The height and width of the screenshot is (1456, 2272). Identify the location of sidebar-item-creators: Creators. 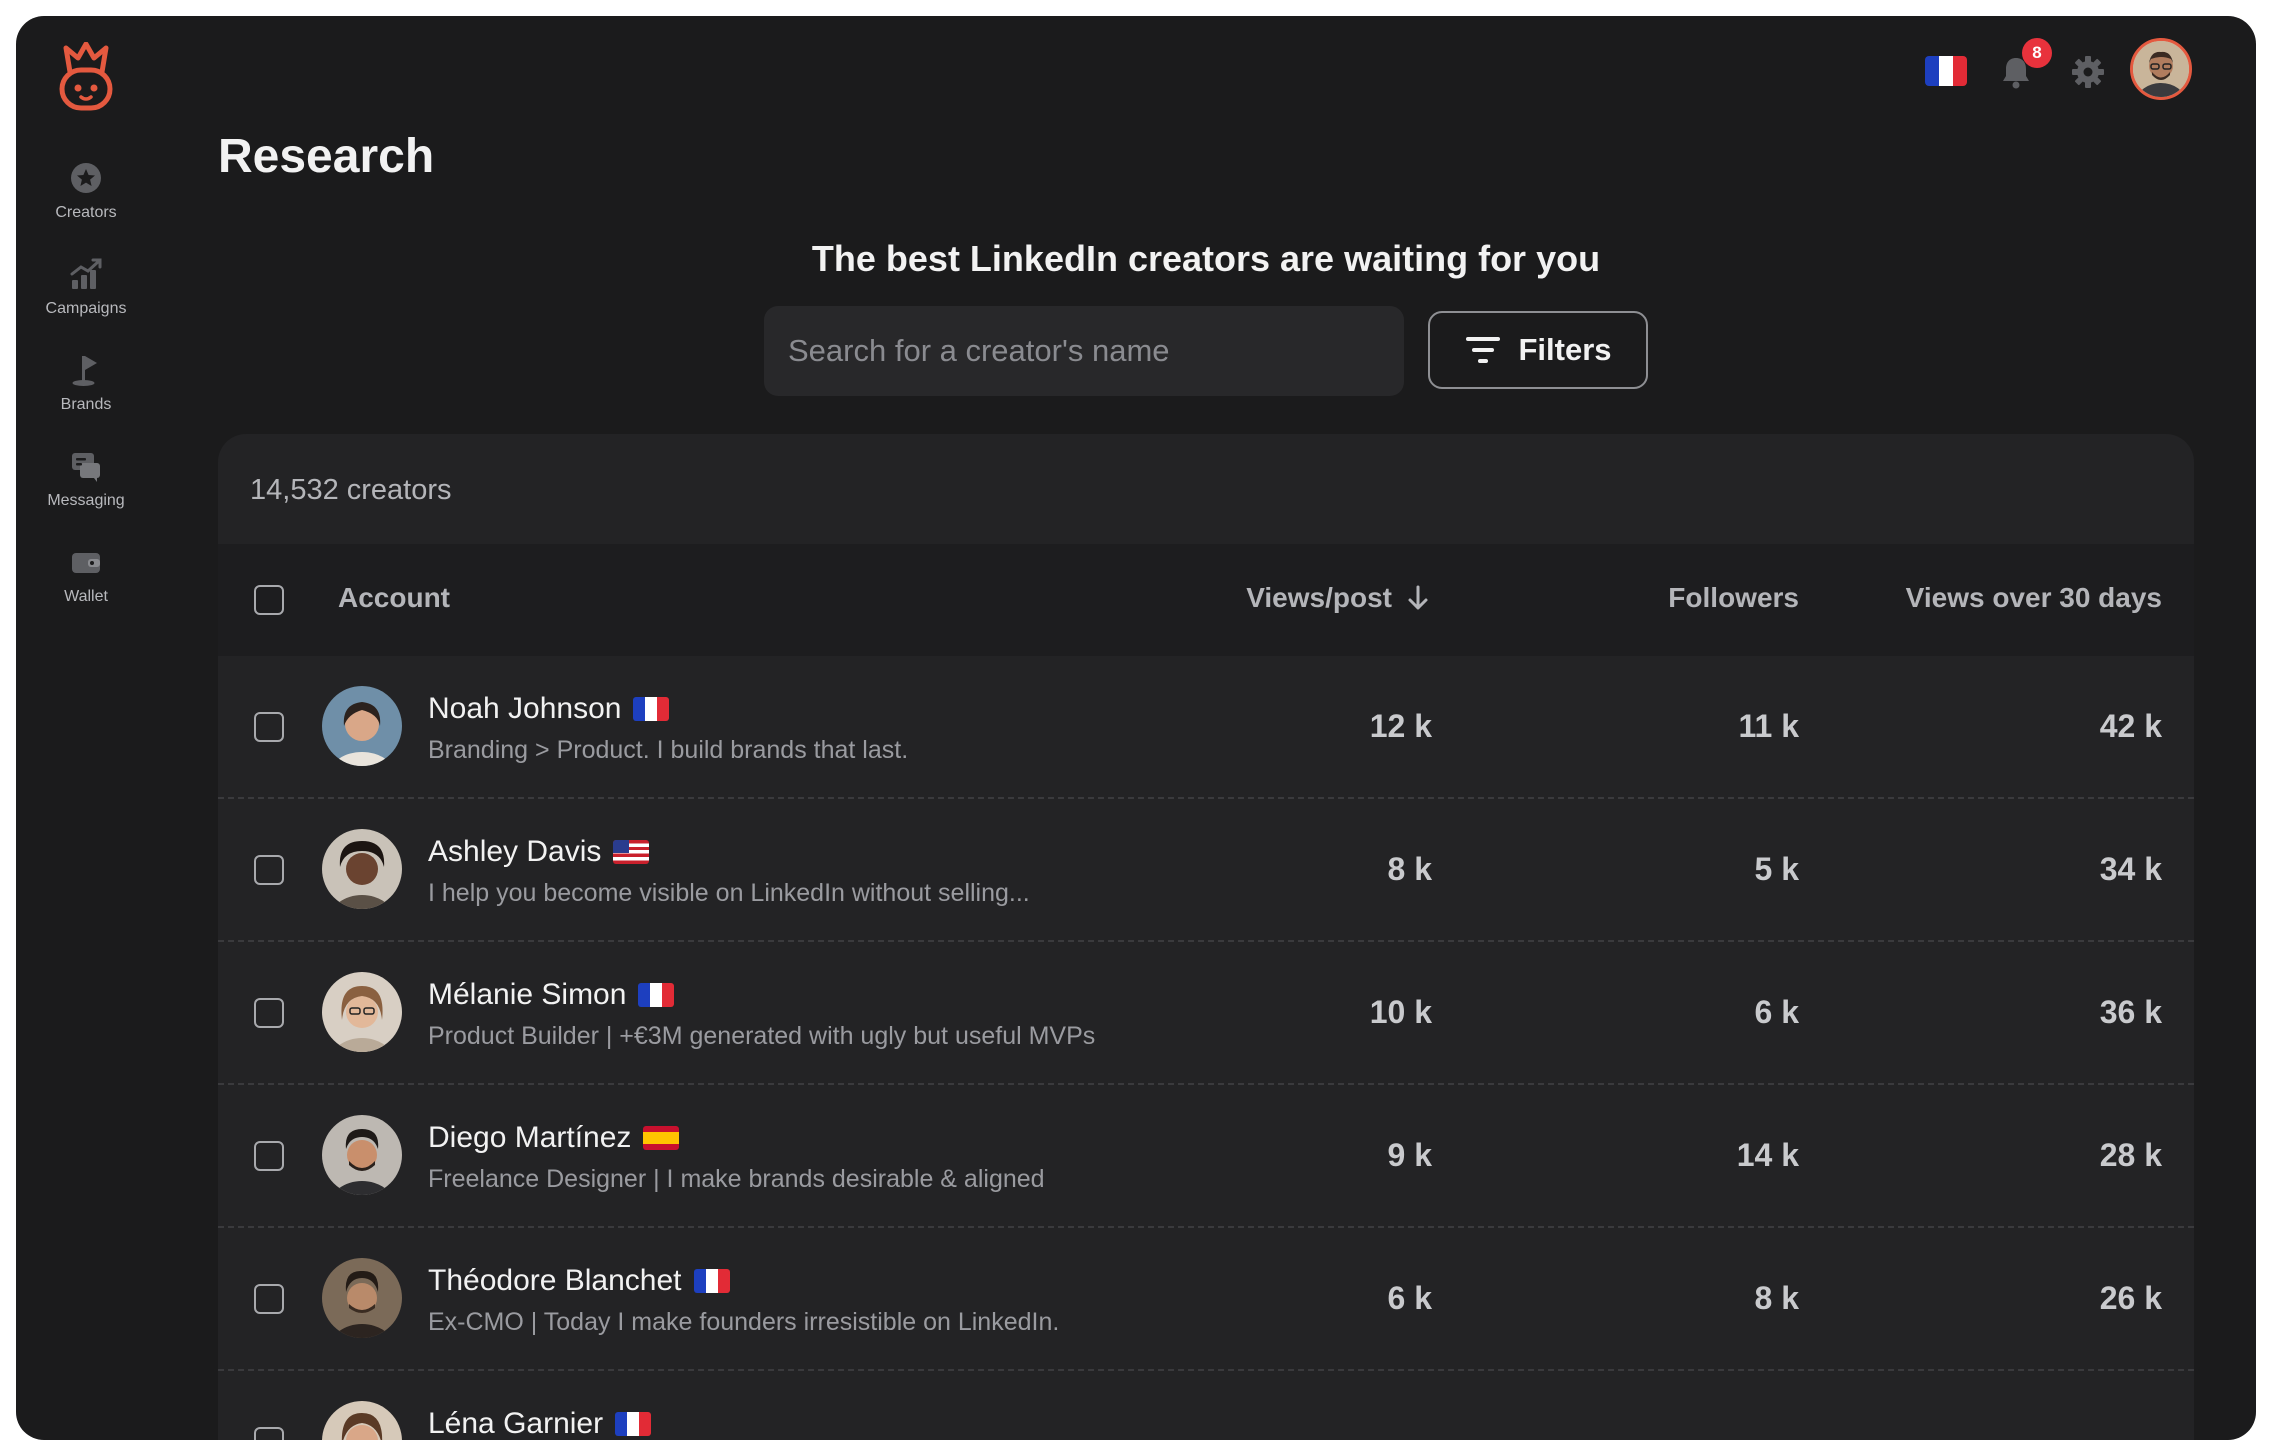
(86, 194).